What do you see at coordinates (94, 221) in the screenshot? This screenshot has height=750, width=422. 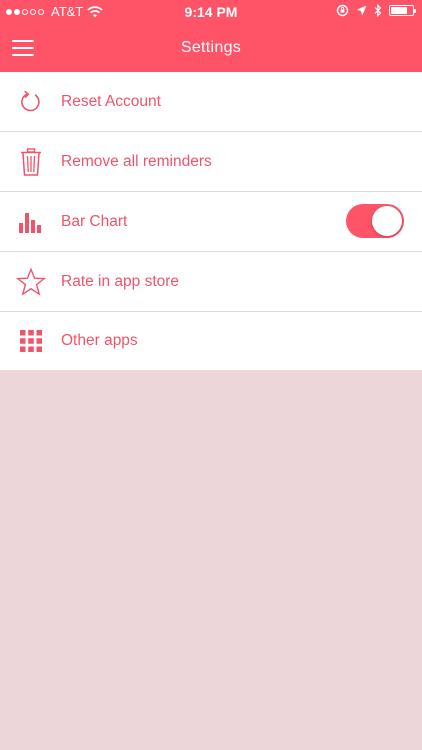 I see `settings-item-label: Bar Chart` at bounding box center [94, 221].